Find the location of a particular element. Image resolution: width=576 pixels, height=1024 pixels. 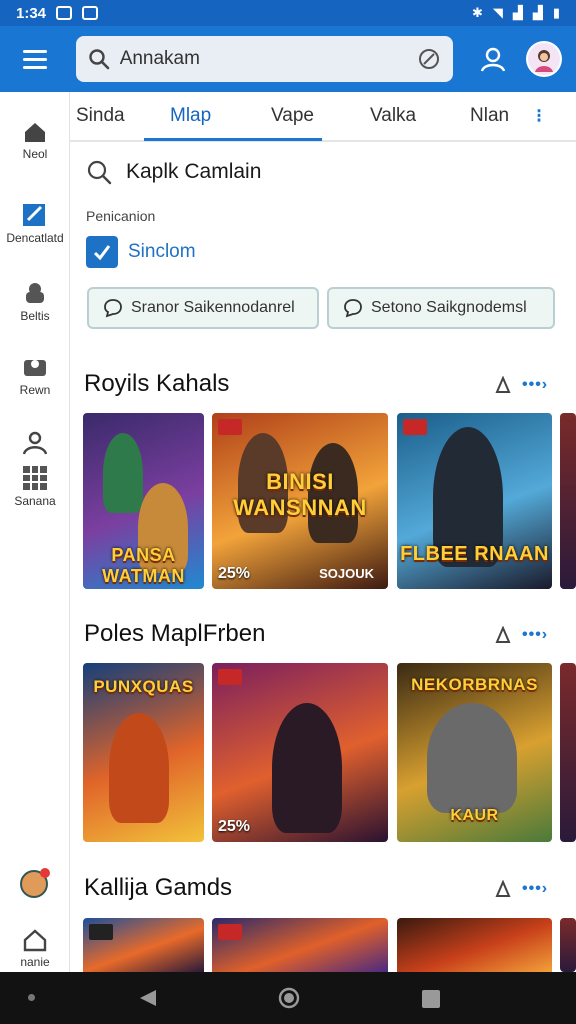

person-icon is located at coordinates (35, 443).